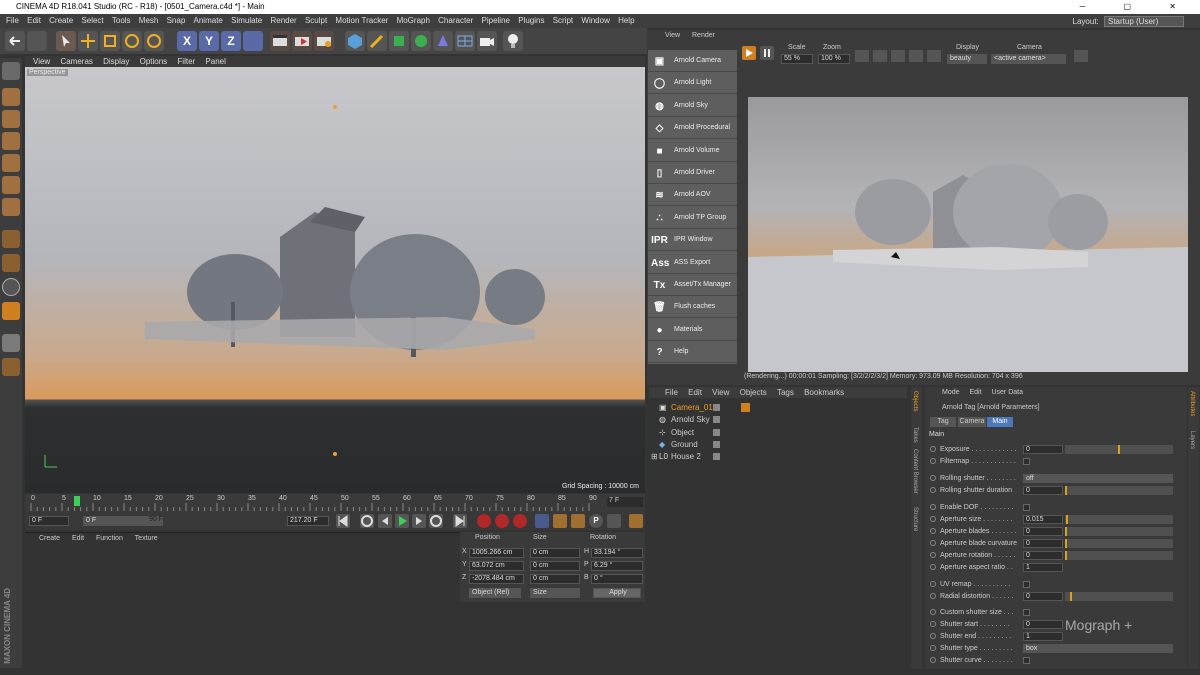 Image resolution: width=1200 pixels, height=675 pixels. I want to click on grid-icon, so click(934, 56).